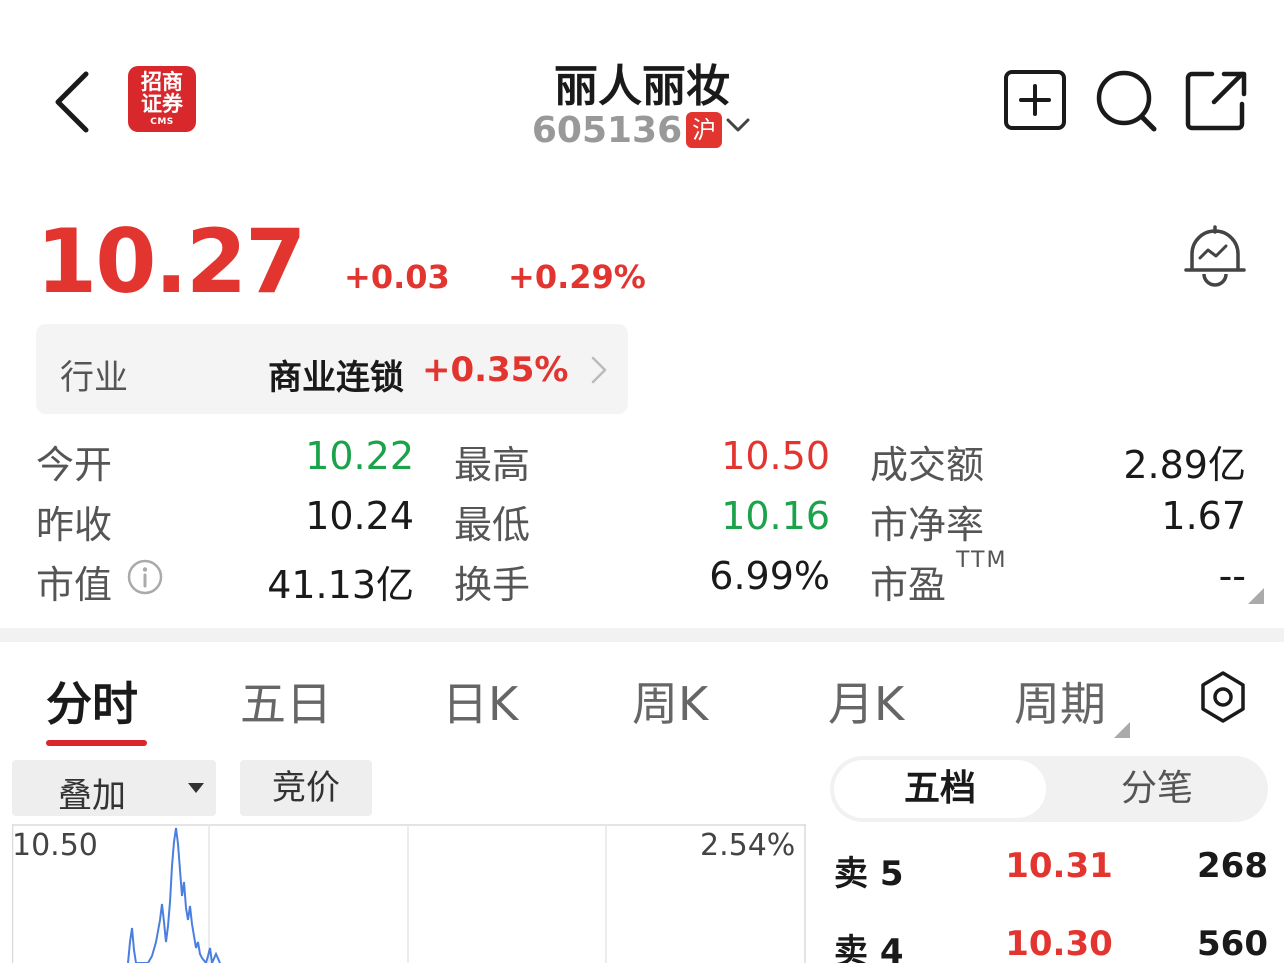 This screenshot has height=963, width=1284. What do you see at coordinates (642, 86) in the screenshot?
I see `stock-name: 丽人丽妆` at bounding box center [642, 86].